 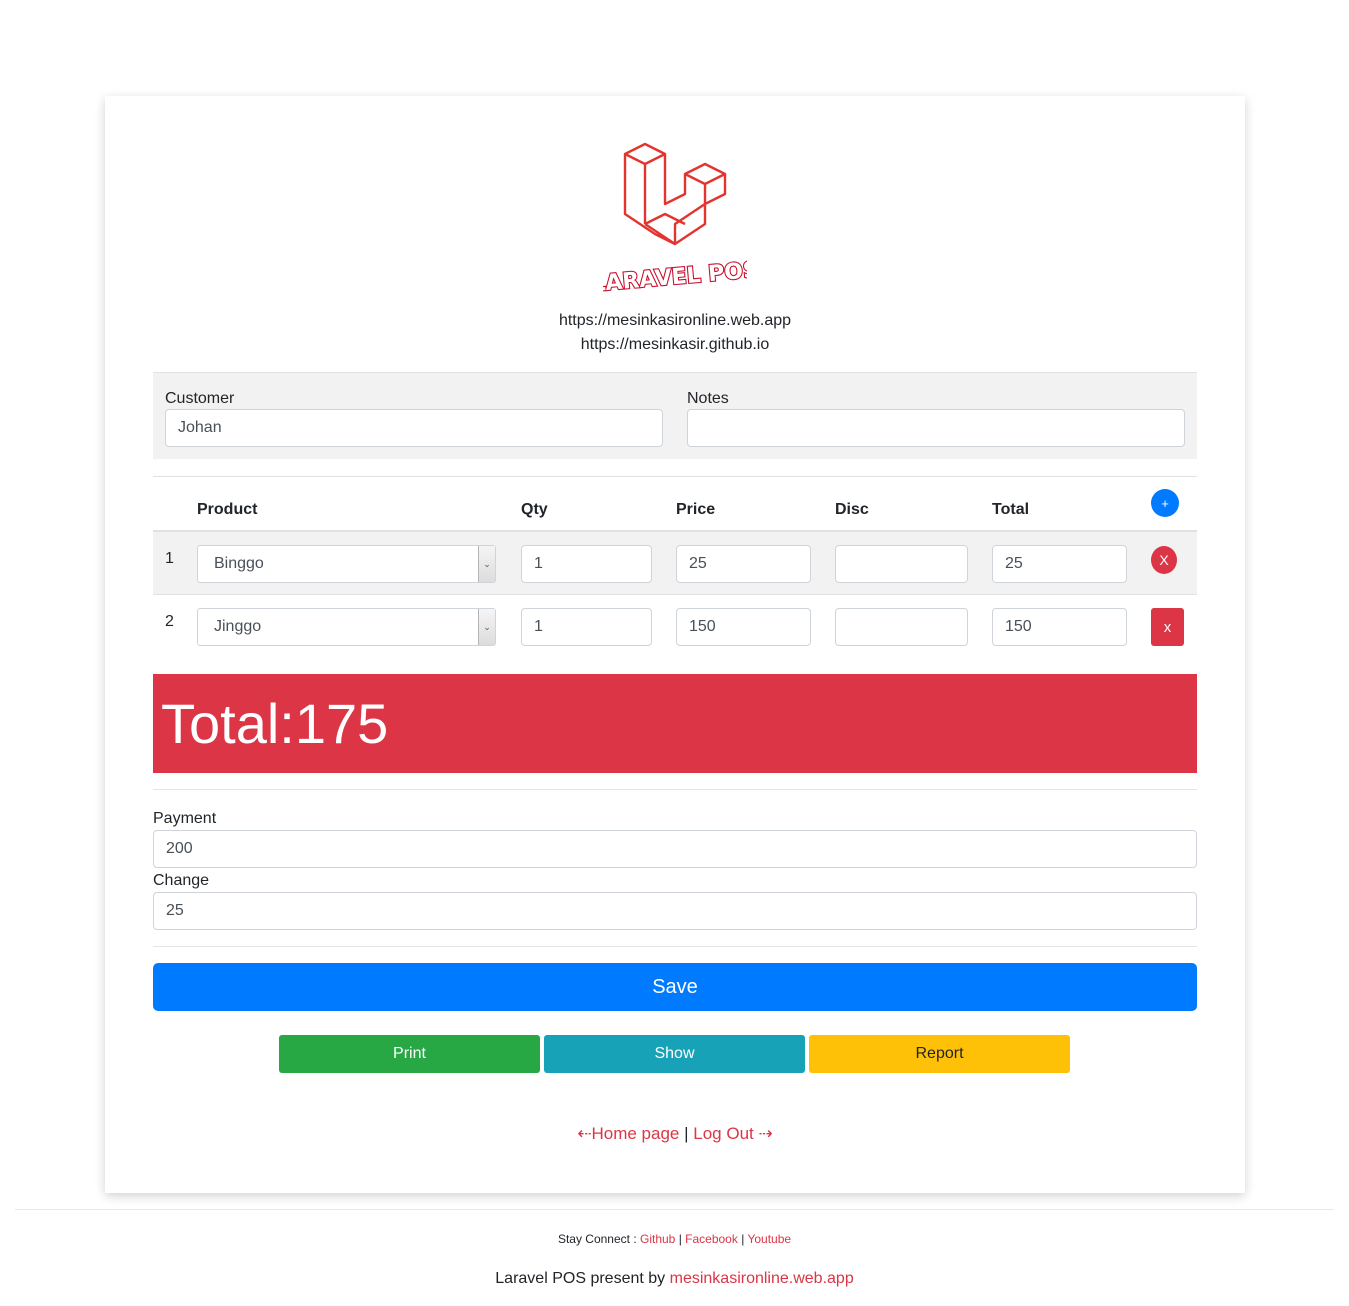 What do you see at coordinates (584, 1133) in the screenshot?
I see `sign-in-icon: ⇠` at bounding box center [584, 1133].